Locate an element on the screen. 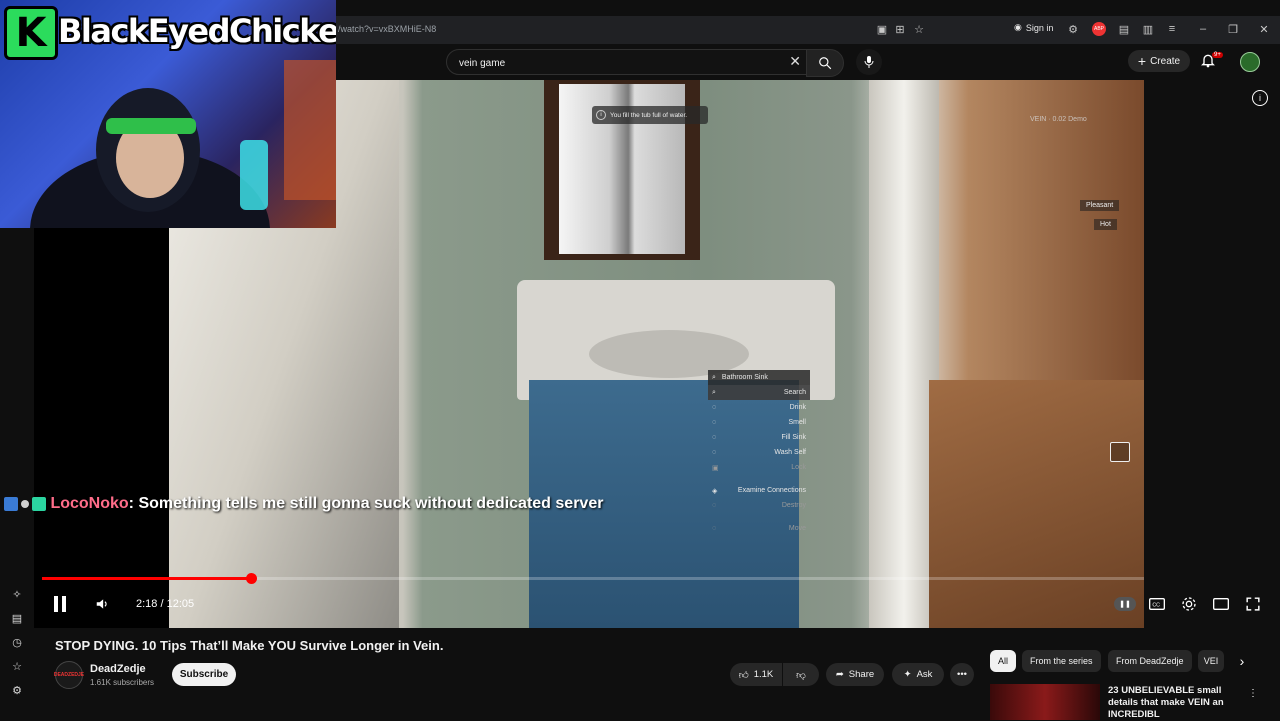 The height and width of the screenshot is (721, 1280). history-icon: ◷ is located at coordinates (17, 642).